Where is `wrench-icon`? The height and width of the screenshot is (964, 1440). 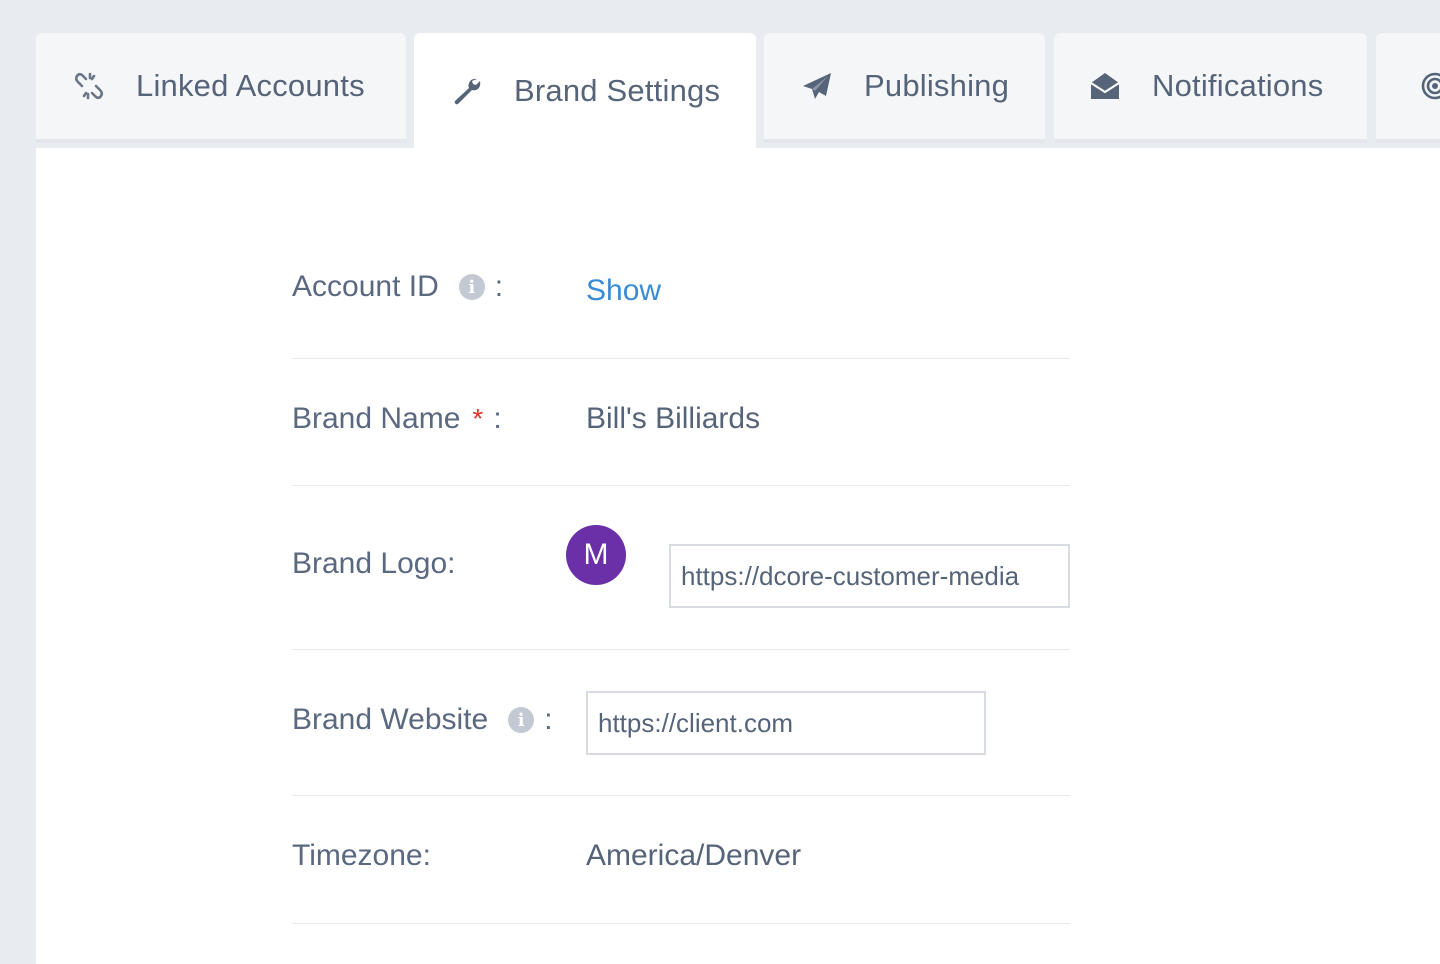 wrench-icon is located at coordinates (467, 91).